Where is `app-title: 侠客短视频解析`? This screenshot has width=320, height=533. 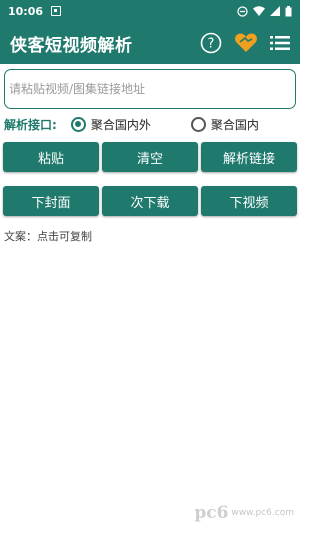
app-title: 侠客短视频解析 is located at coordinates (71, 45).